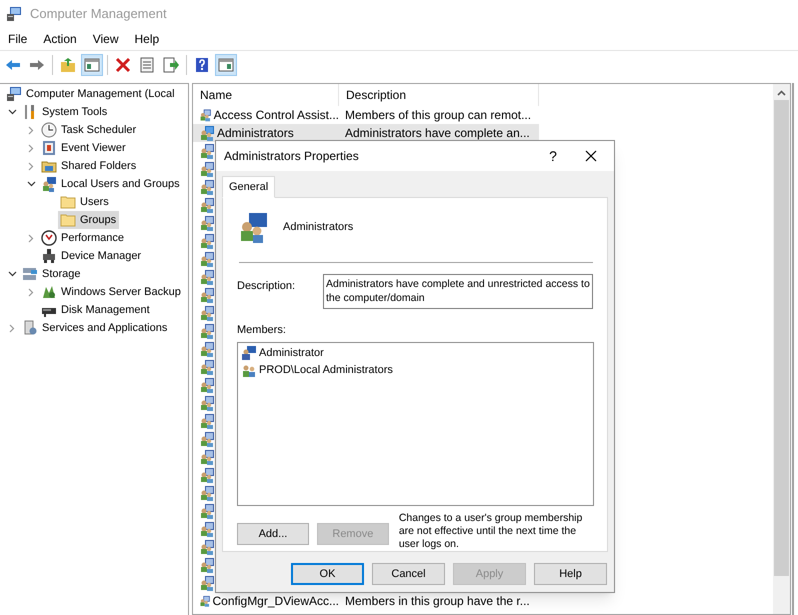  I want to click on table-cell-text: Administrators, so click(255, 133).